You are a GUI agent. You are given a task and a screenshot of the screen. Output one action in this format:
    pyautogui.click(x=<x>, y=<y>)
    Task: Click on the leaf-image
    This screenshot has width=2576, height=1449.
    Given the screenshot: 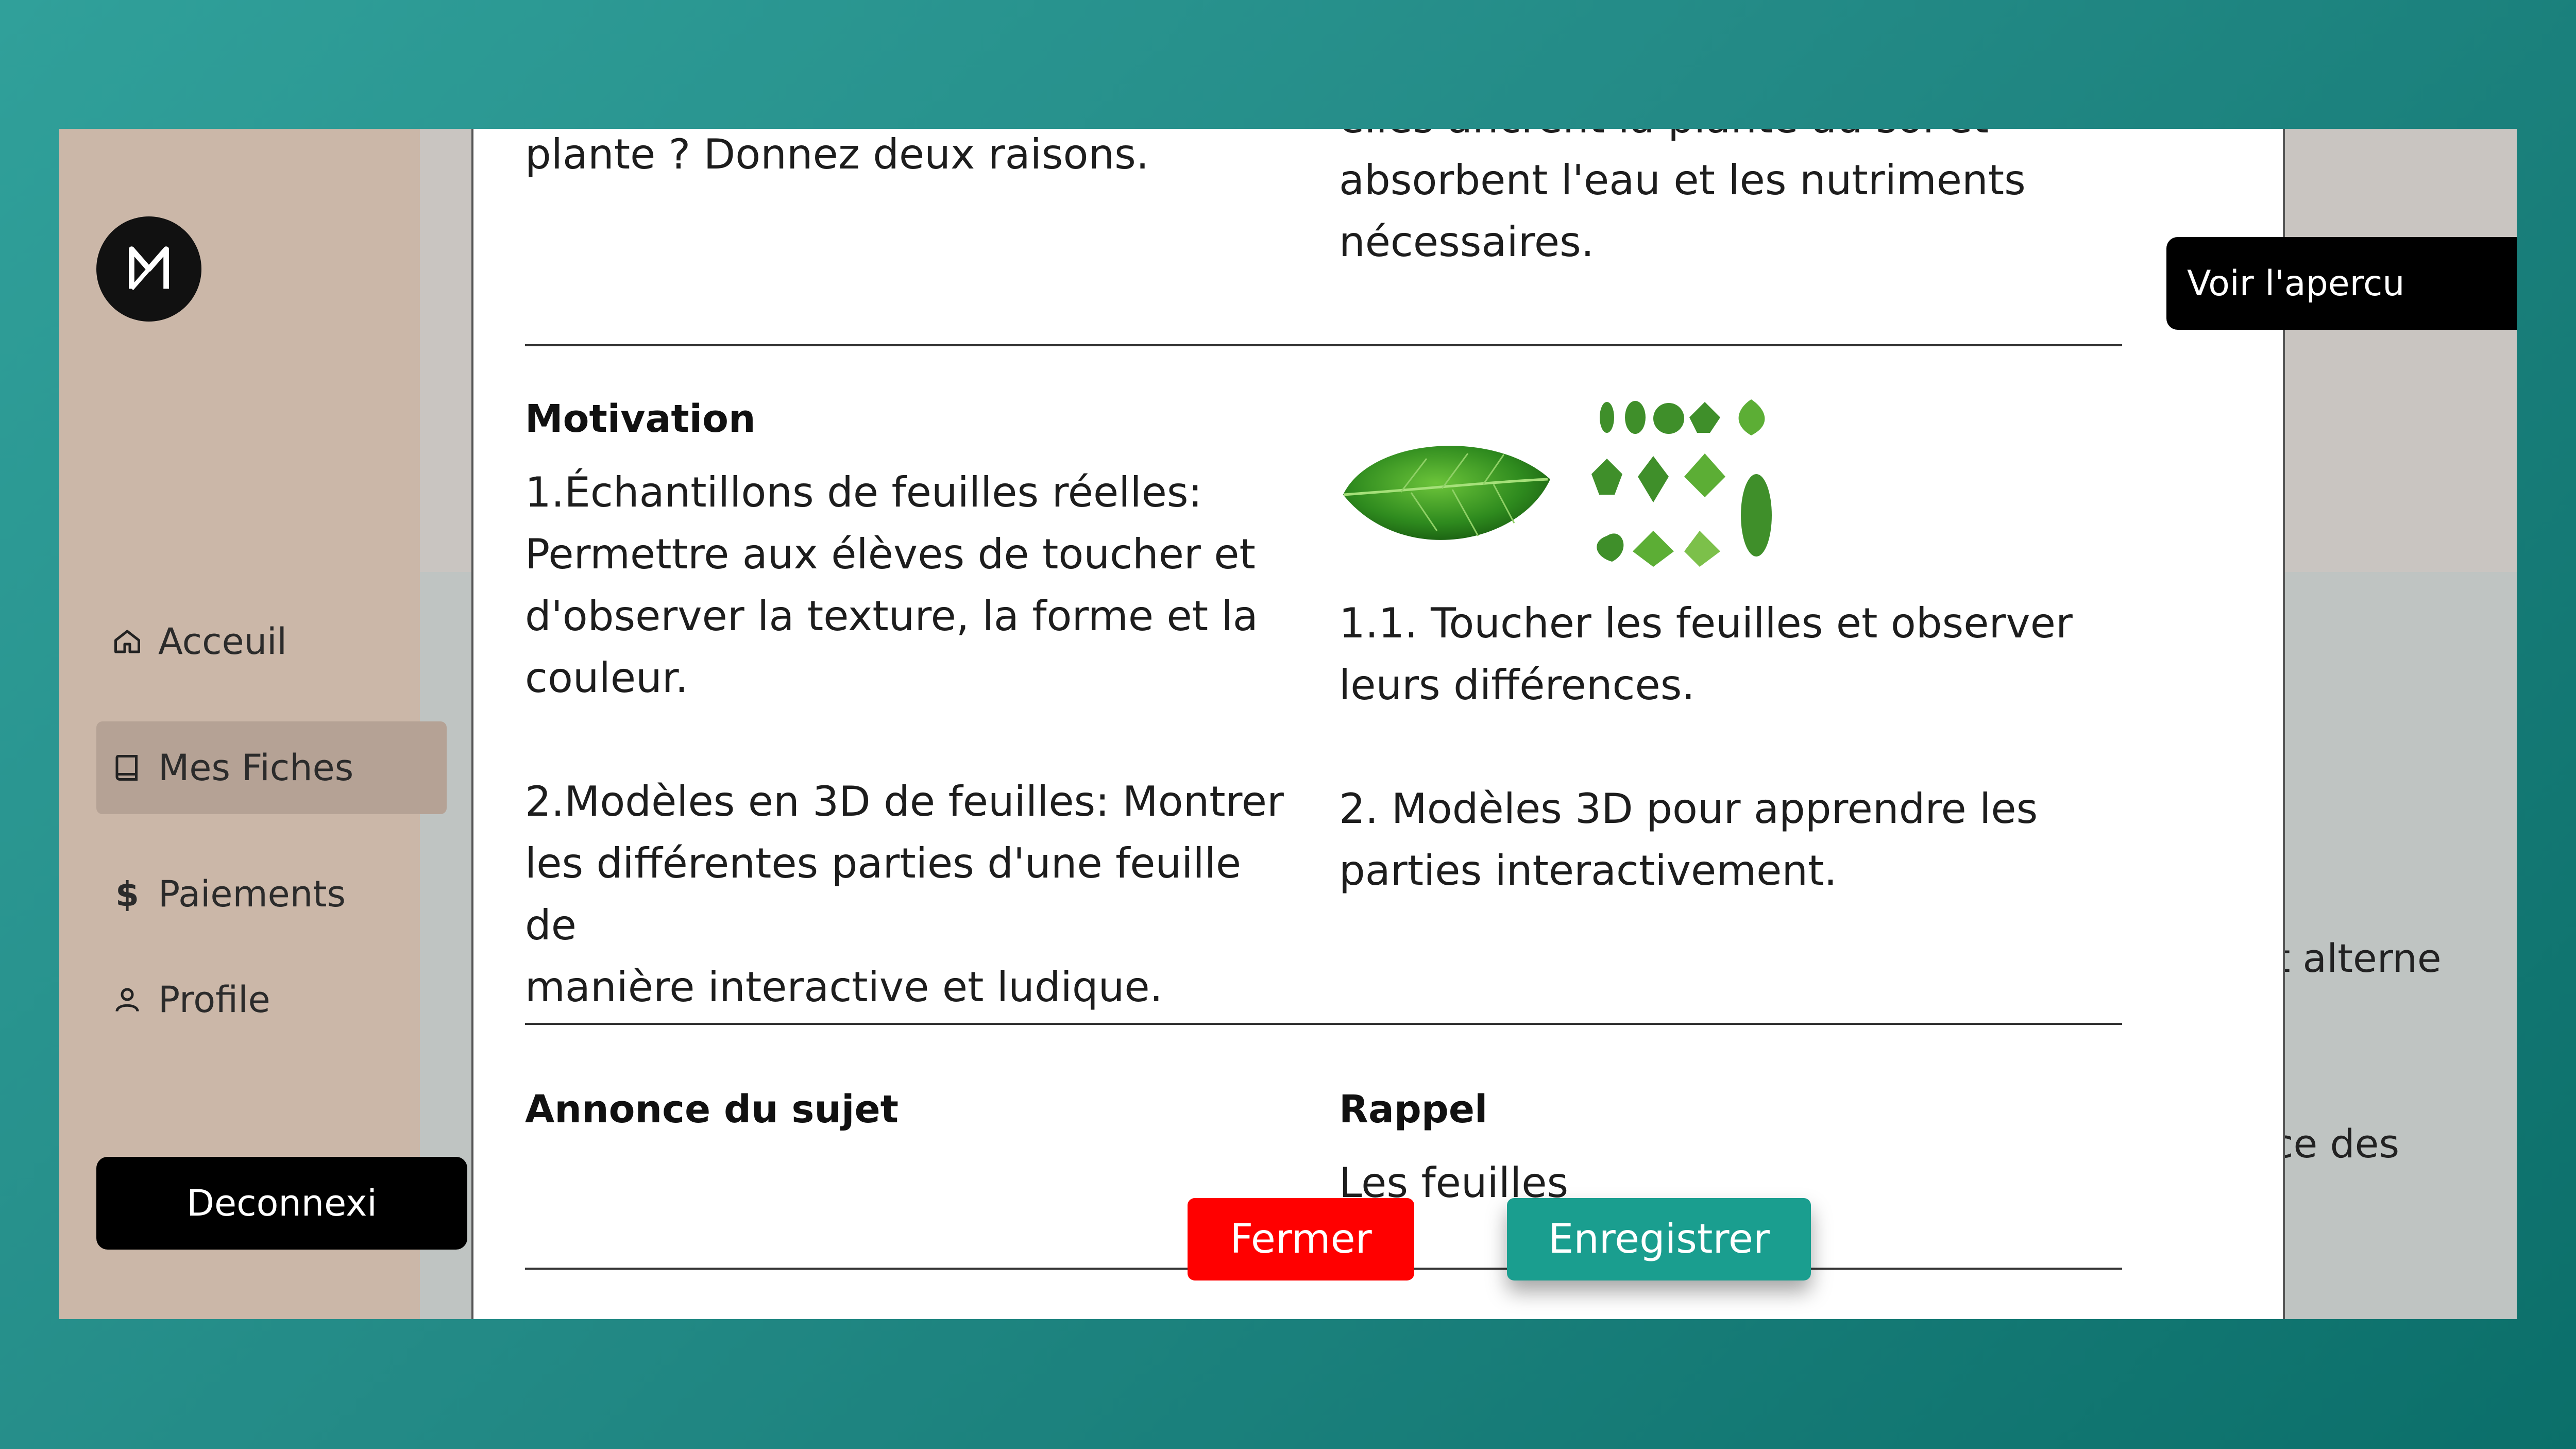 What is the action you would take?
    pyautogui.click(x=1446, y=493)
    